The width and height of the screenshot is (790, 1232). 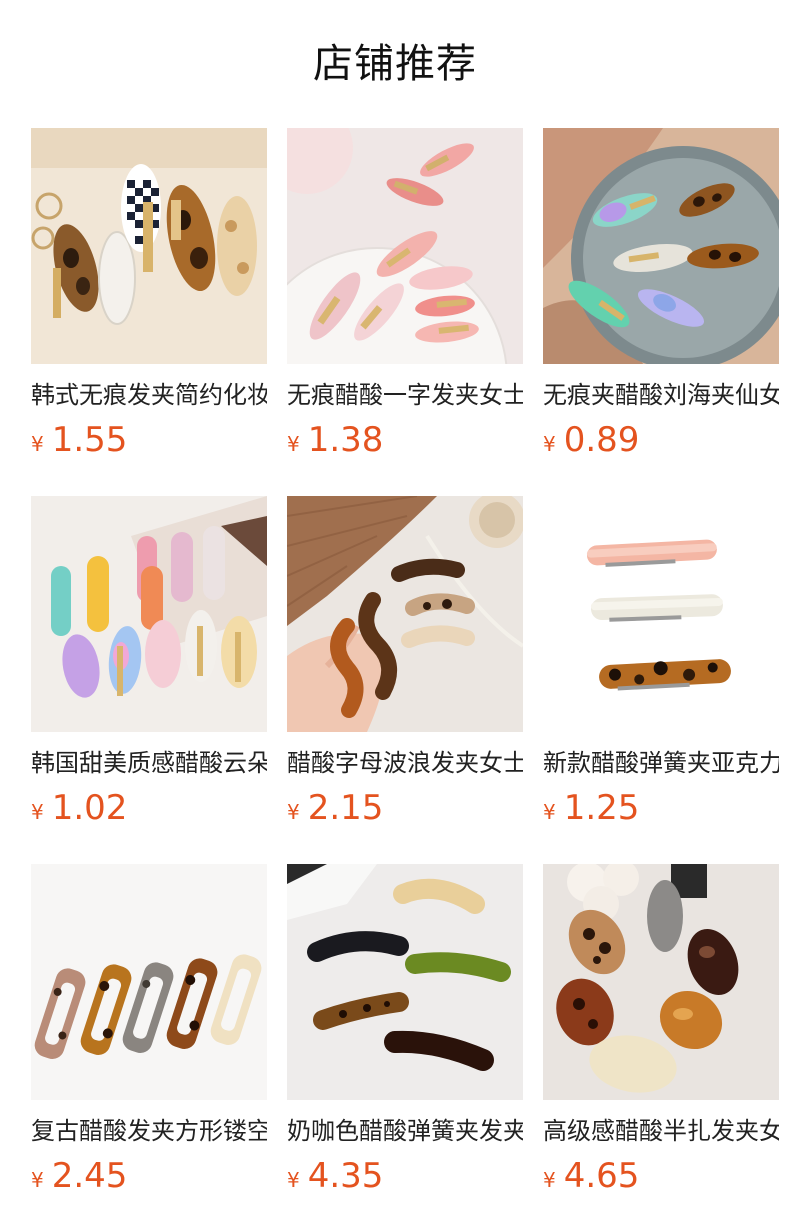 What do you see at coordinates (149, 1131) in the screenshot?
I see `product-name: 复古醋酸发夹方形镂空` at bounding box center [149, 1131].